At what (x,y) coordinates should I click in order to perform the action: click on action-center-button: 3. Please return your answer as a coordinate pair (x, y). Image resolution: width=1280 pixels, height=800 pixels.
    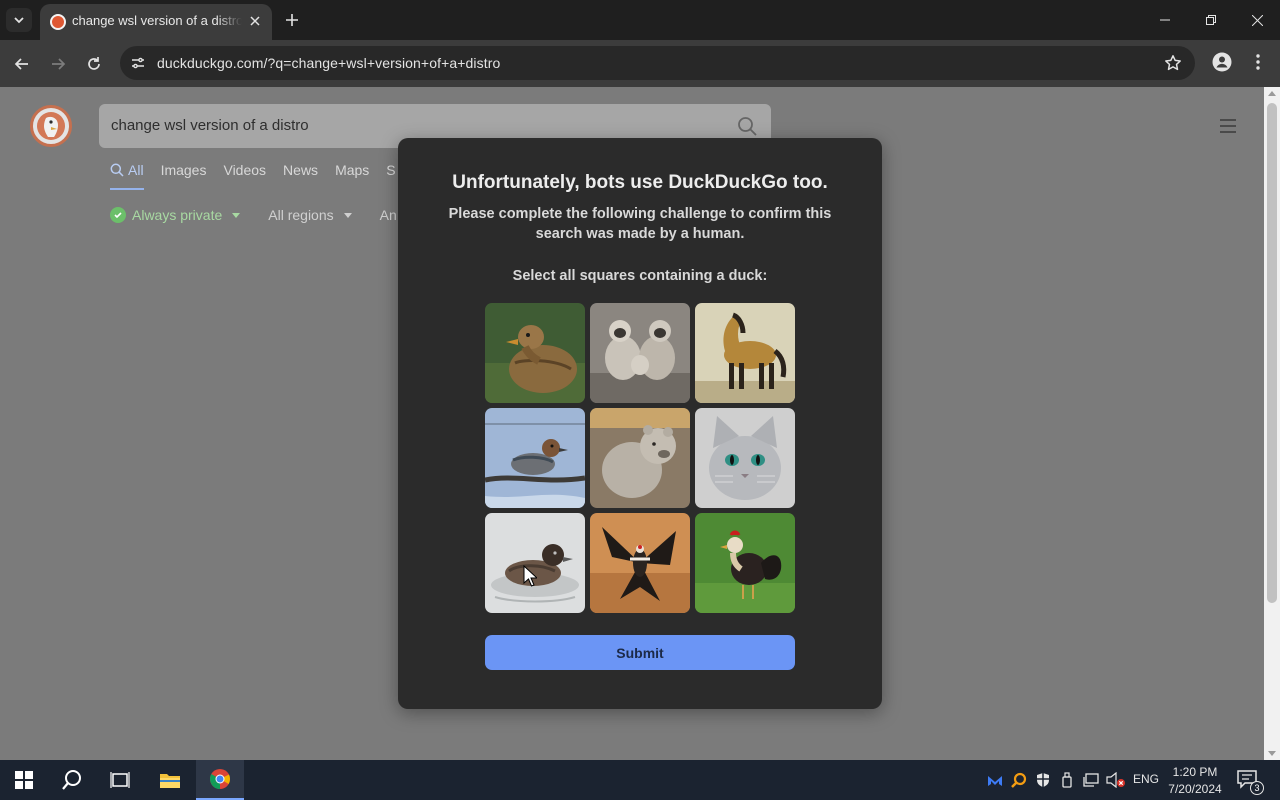
    Looking at the image, I should click on (1250, 781).